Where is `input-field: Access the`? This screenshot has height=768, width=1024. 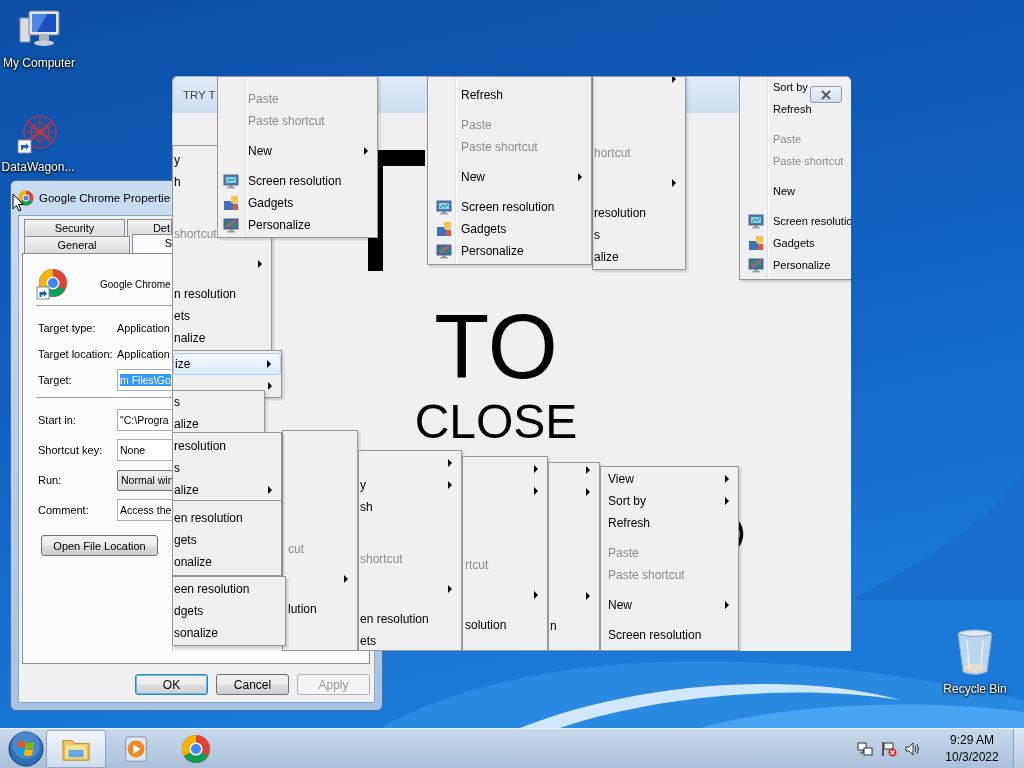
input-field: Access the is located at coordinates (145, 510).